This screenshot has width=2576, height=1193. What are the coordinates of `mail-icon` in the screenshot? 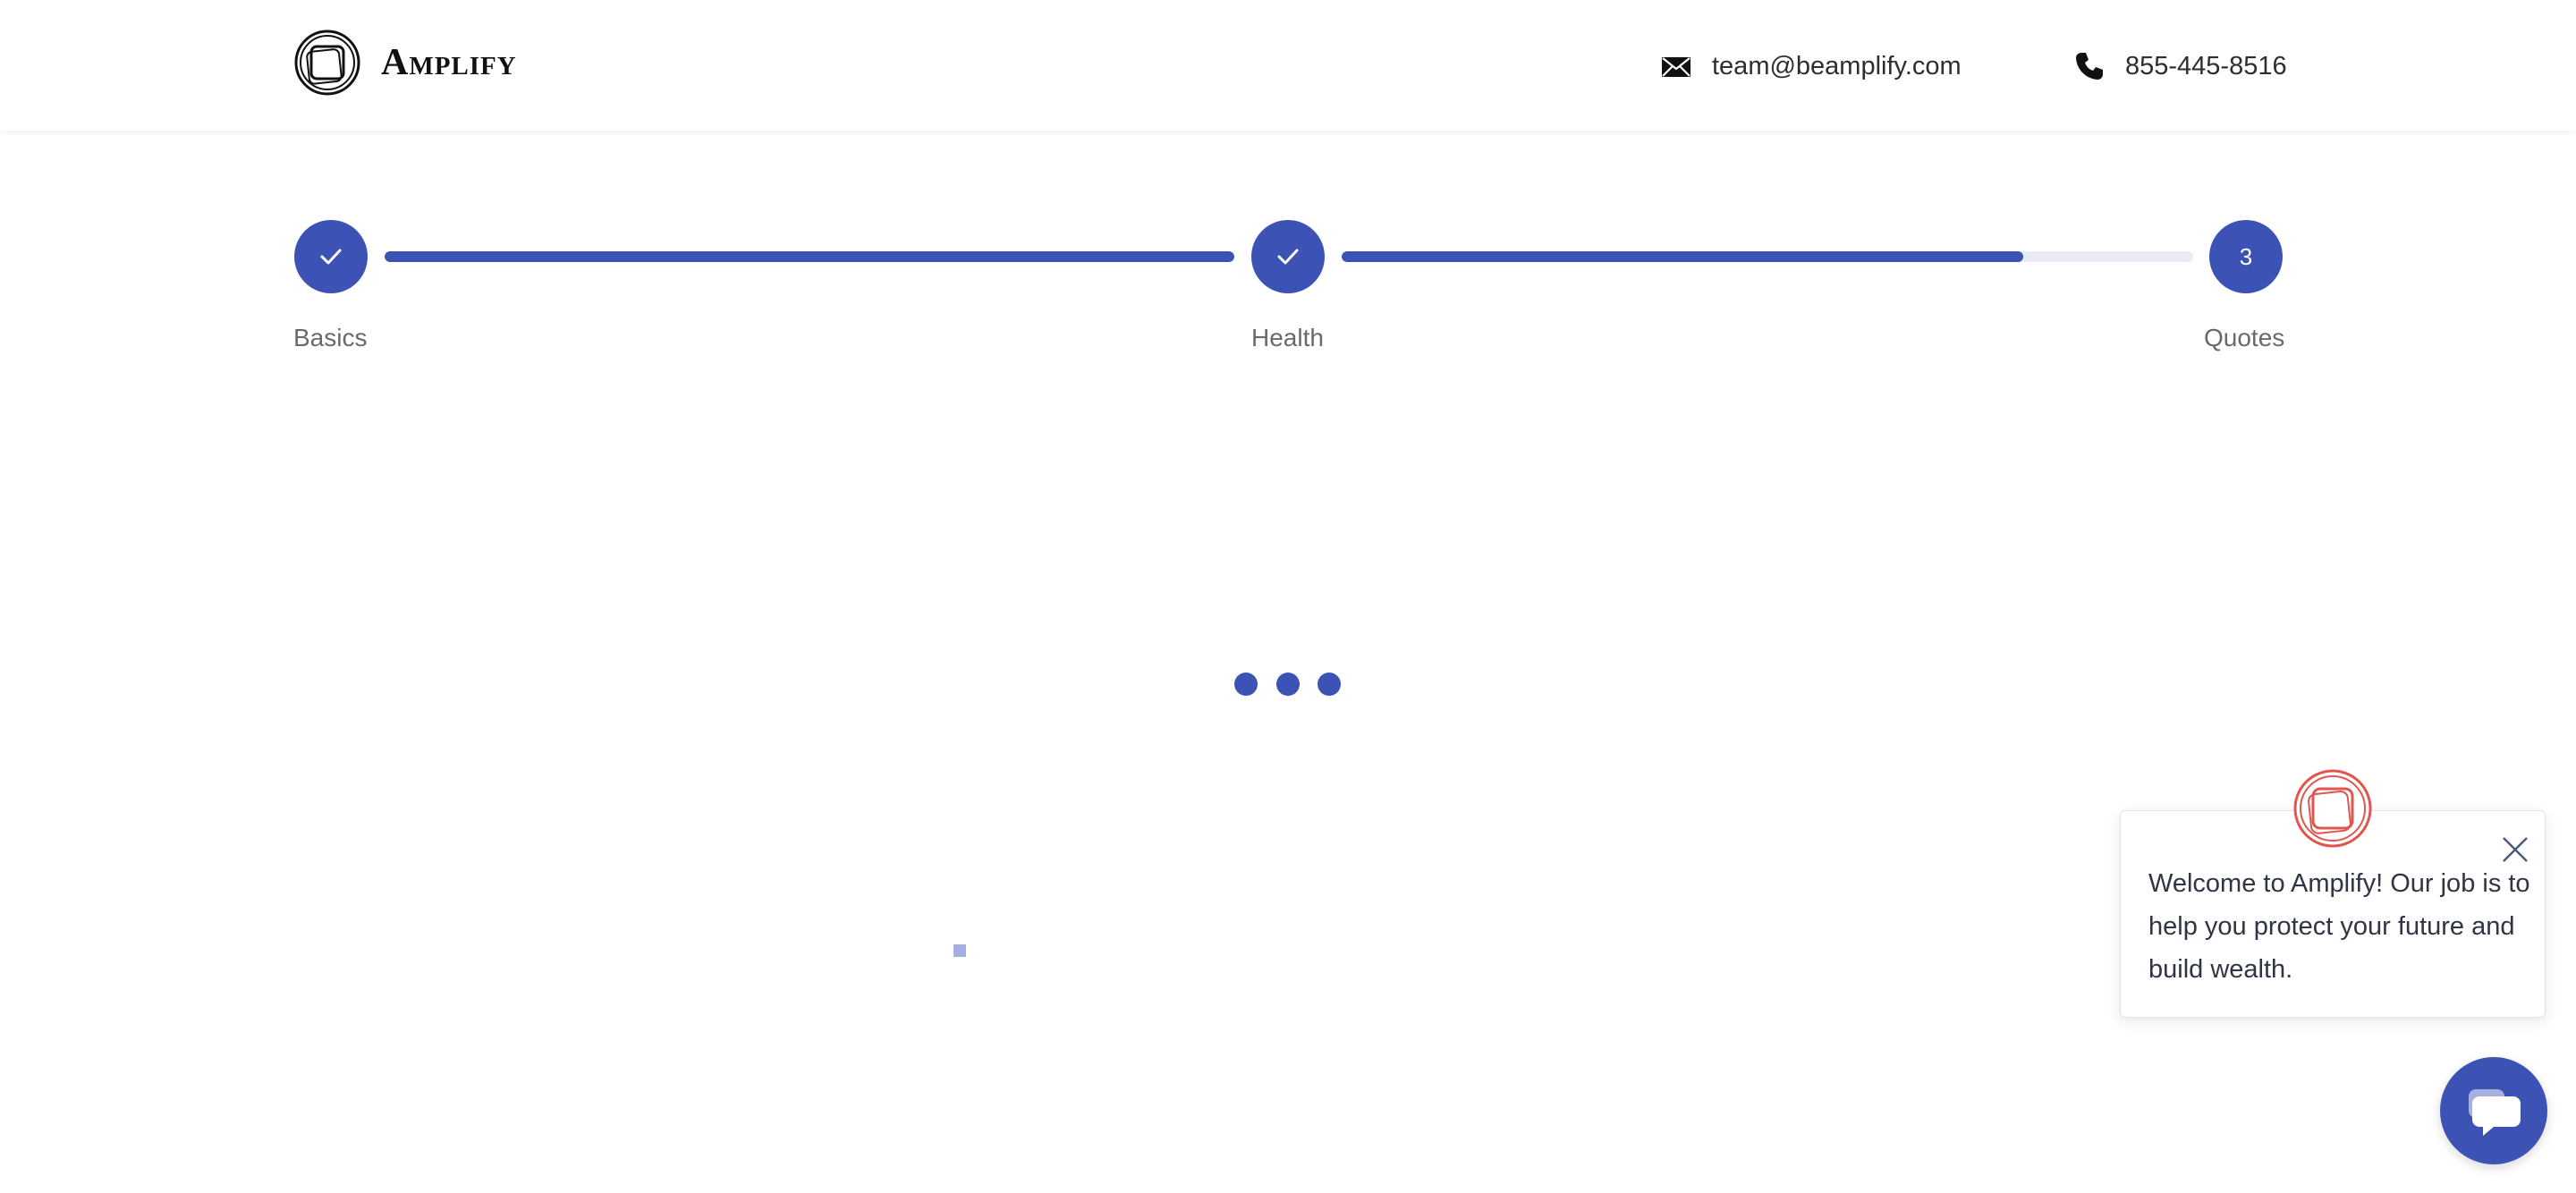 It's located at (1676, 67).